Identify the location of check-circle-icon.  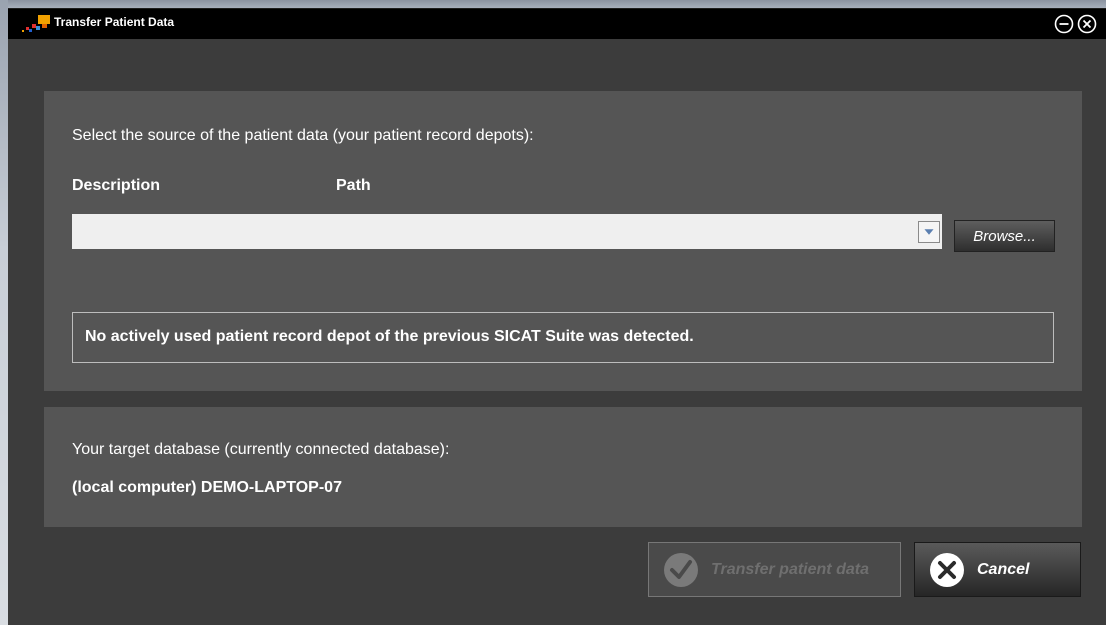
(681, 569).